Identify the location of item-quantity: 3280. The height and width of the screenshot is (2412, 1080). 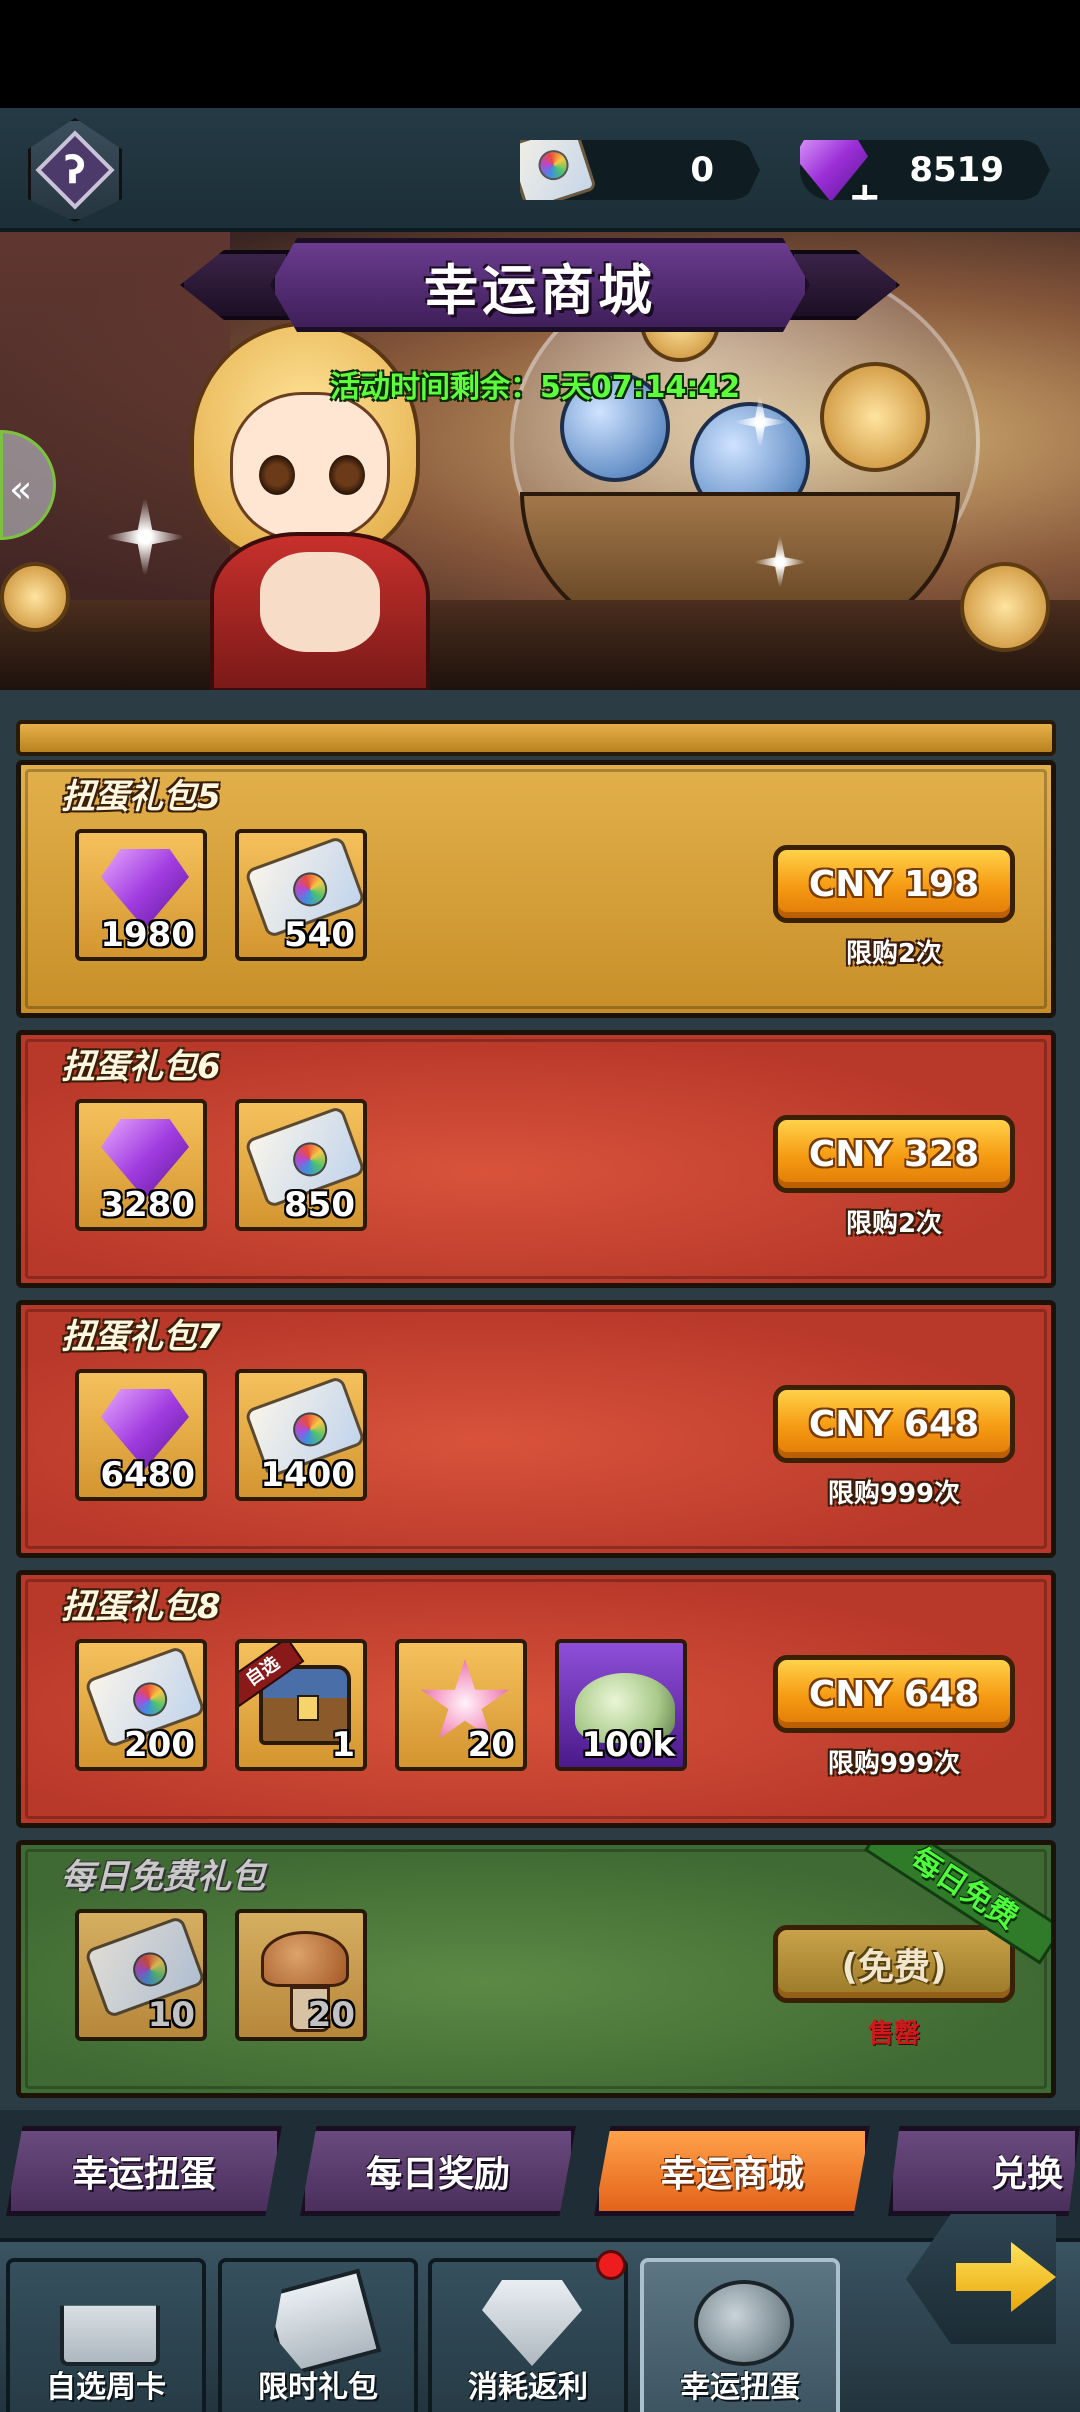
(147, 1205).